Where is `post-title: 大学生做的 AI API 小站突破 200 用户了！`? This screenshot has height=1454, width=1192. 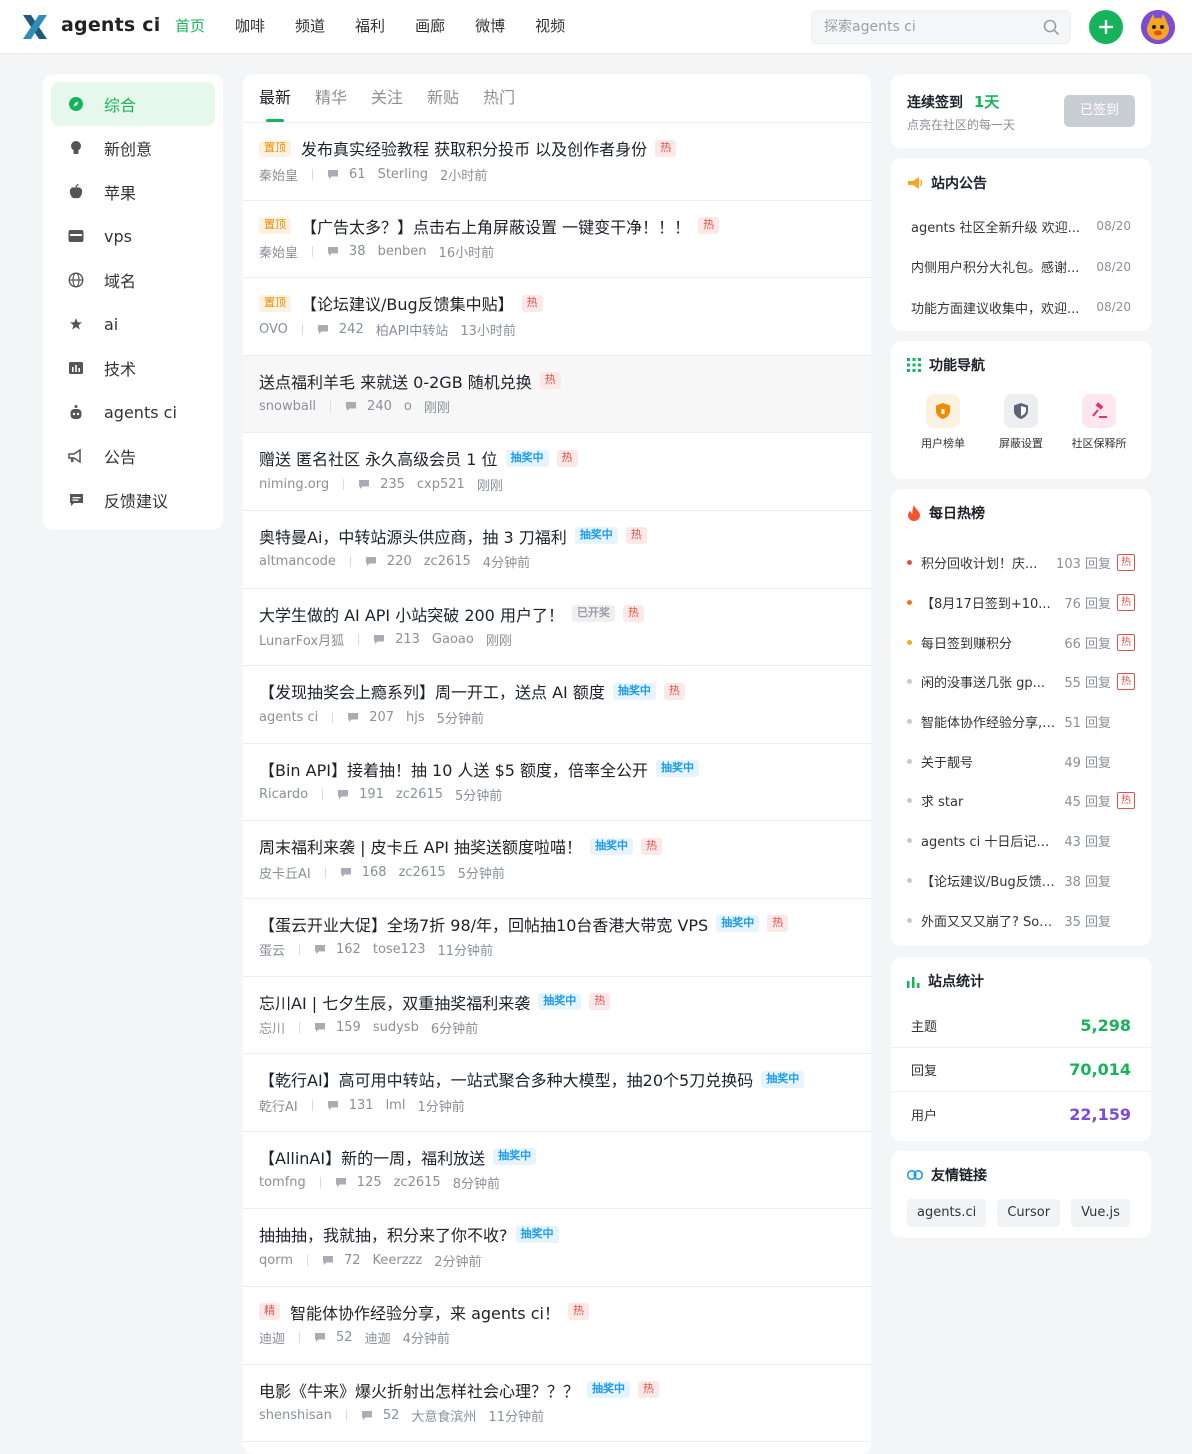 post-title: 大学生做的 AI API 小站突破 200 用户了！ is located at coordinates (411, 614).